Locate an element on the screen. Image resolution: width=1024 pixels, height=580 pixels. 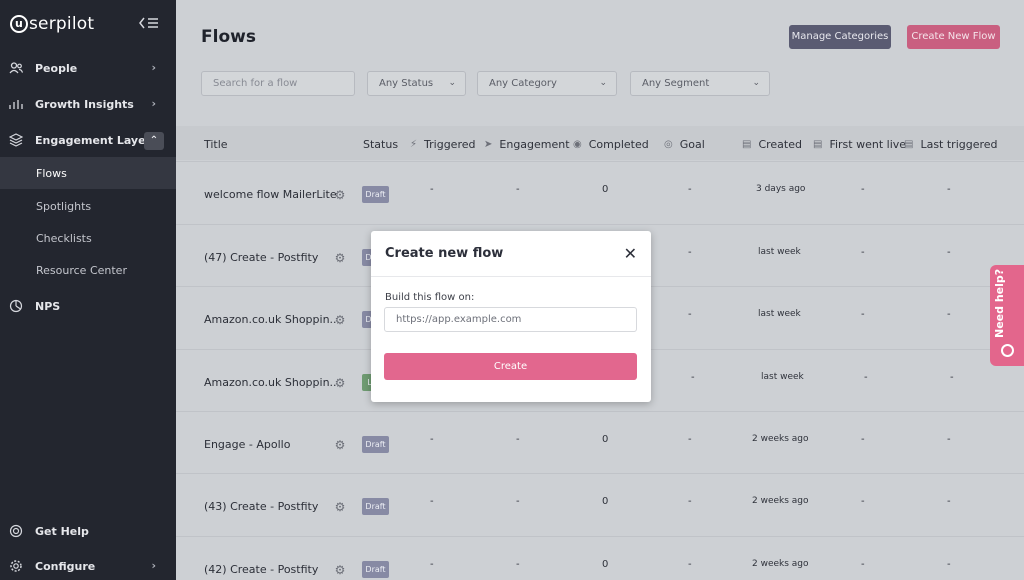
sidebar-item-resource-center: Resource Center is located at coordinates (88, 270).